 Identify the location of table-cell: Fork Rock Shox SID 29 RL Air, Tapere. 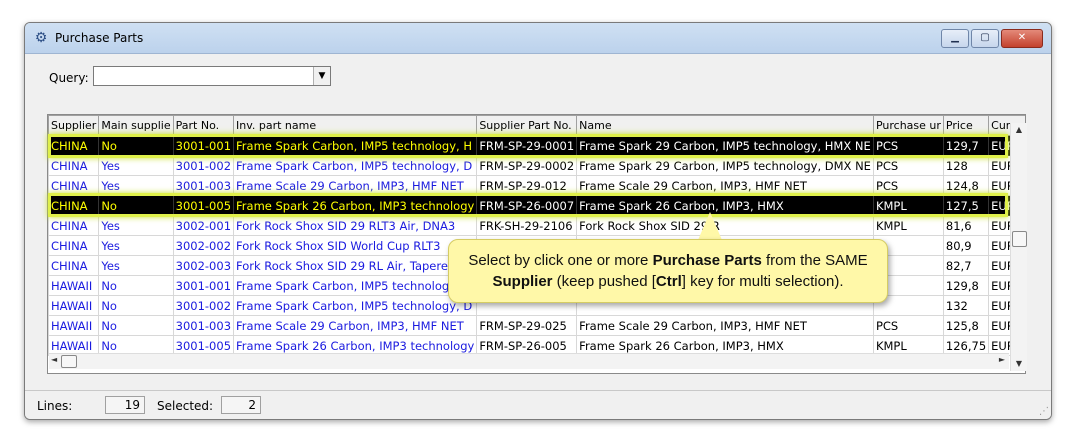
(355, 265).